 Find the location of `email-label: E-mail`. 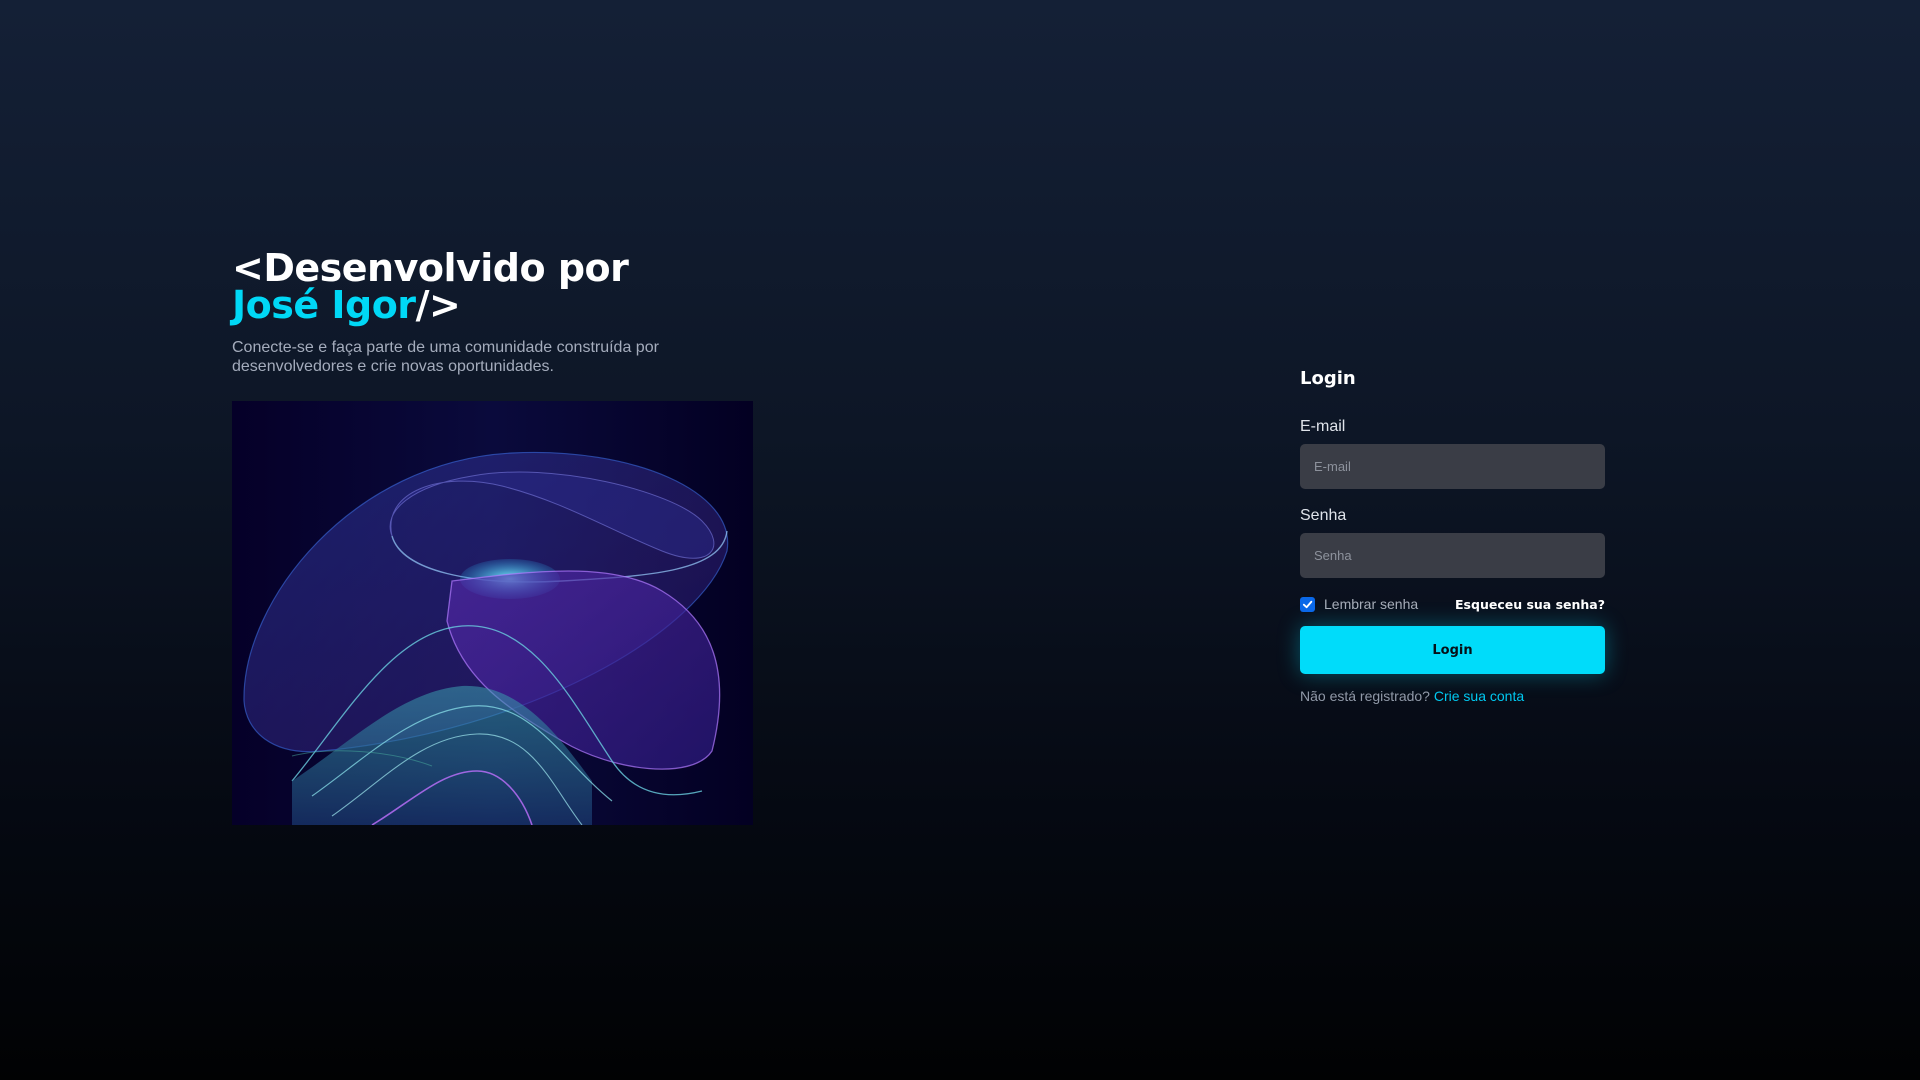

email-label: E-mail is located at coordinates (1323, 426).